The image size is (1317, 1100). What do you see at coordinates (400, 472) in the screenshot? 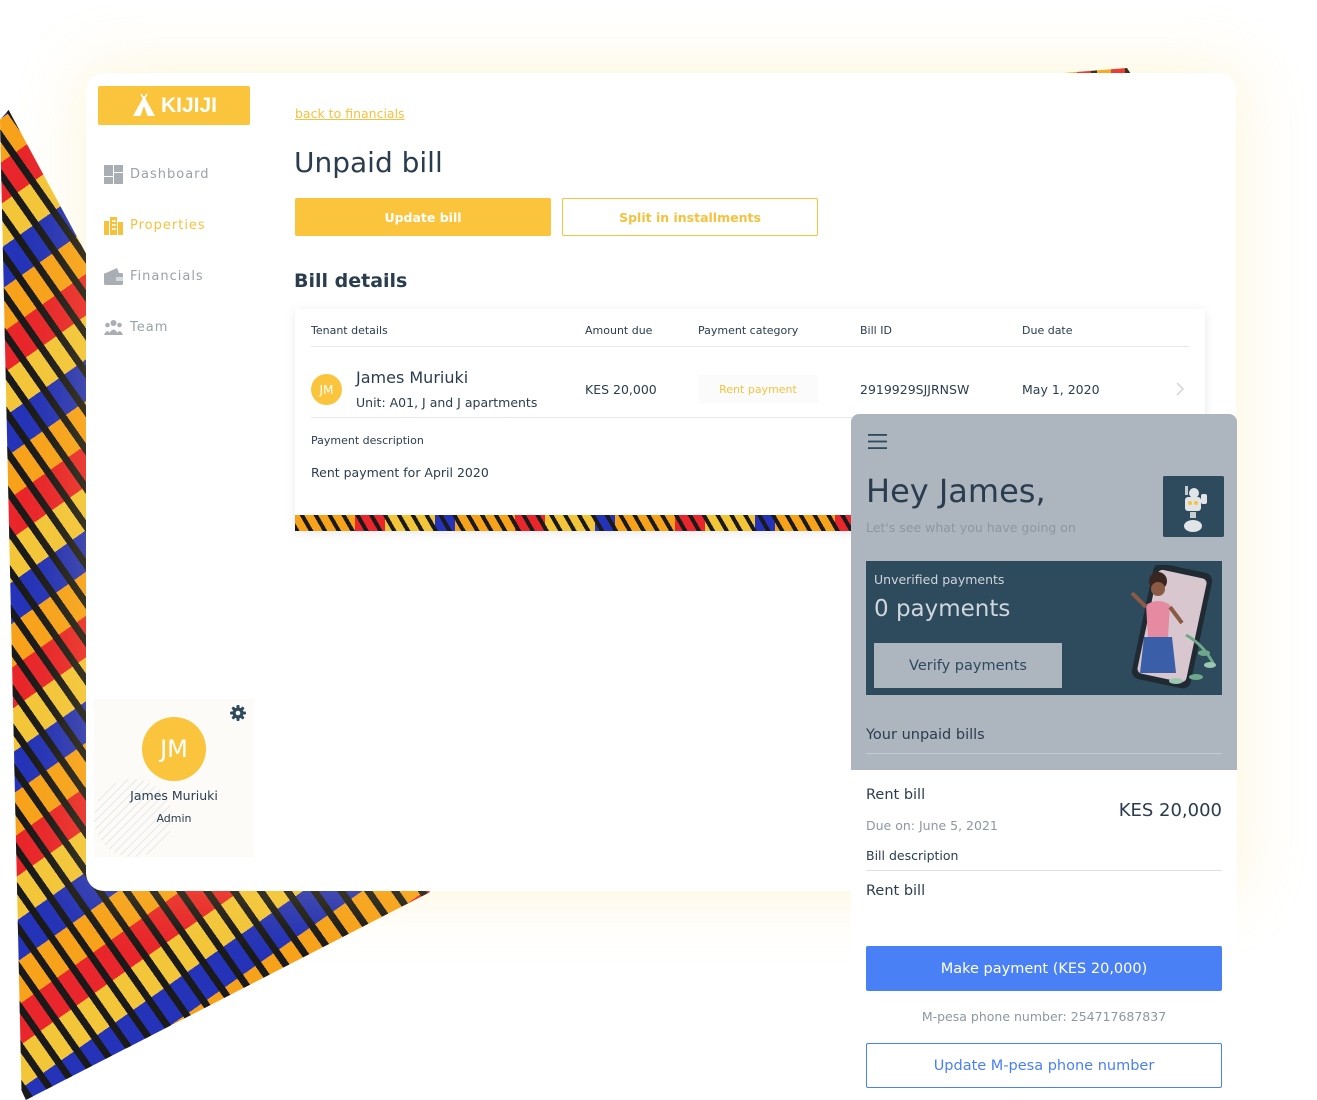
I see `payment-description-text: Rent payment for April 2020` at bounding box center [400, 472].